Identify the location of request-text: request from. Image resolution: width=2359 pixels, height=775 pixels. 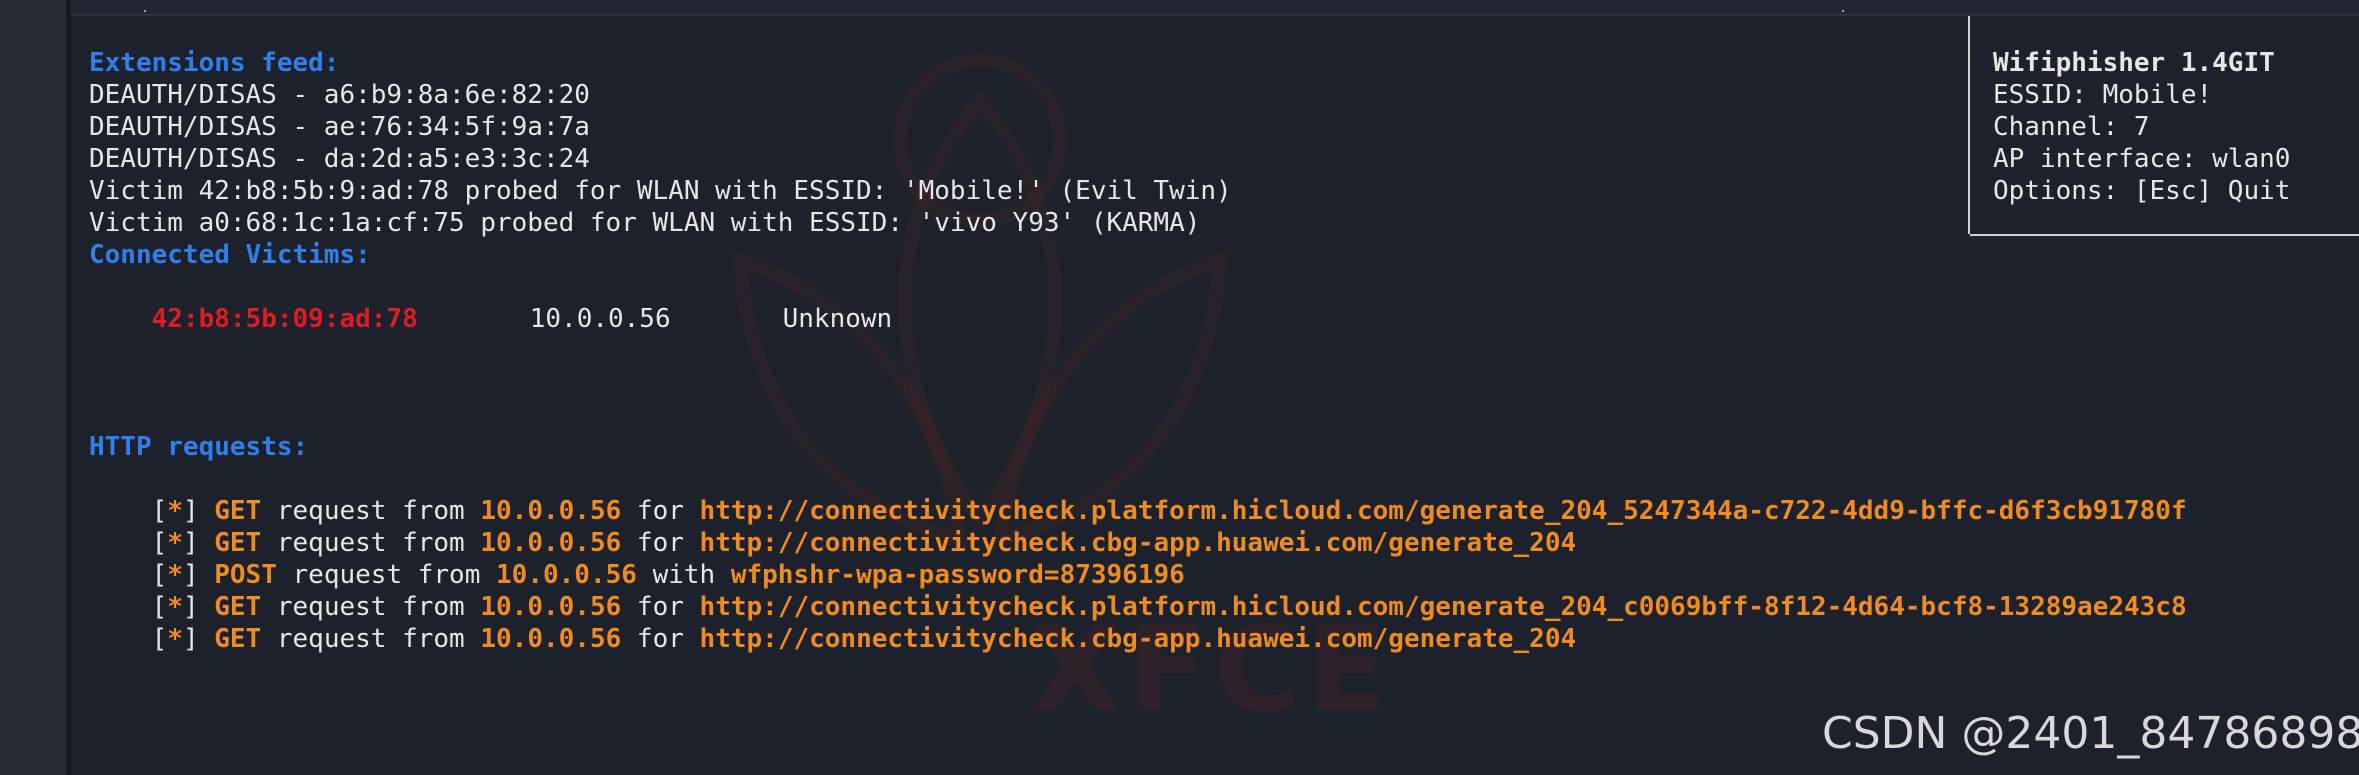
(371, 639).